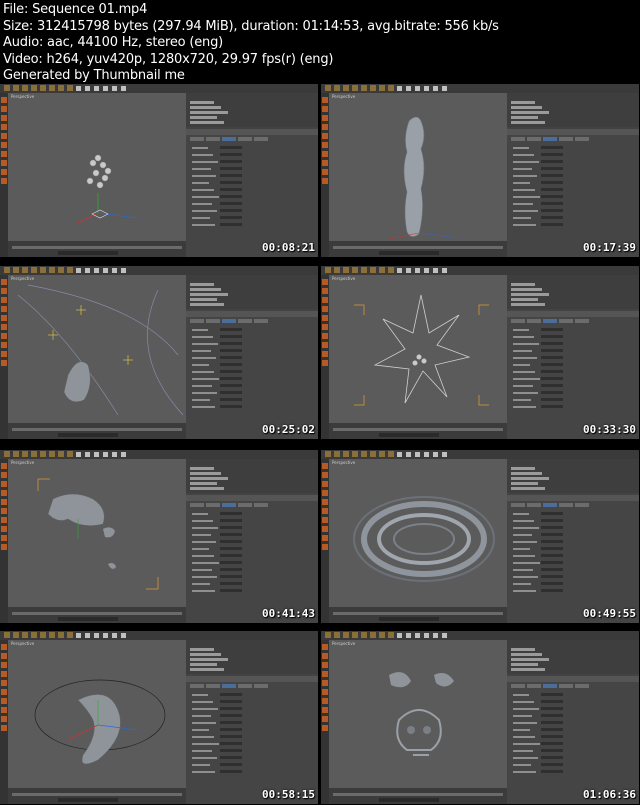 The image size is (640, 805). Describe the element at coordinates (94, 75) in the screenshot. I see `generator-info: Generated by Thumbnail me` at that location.